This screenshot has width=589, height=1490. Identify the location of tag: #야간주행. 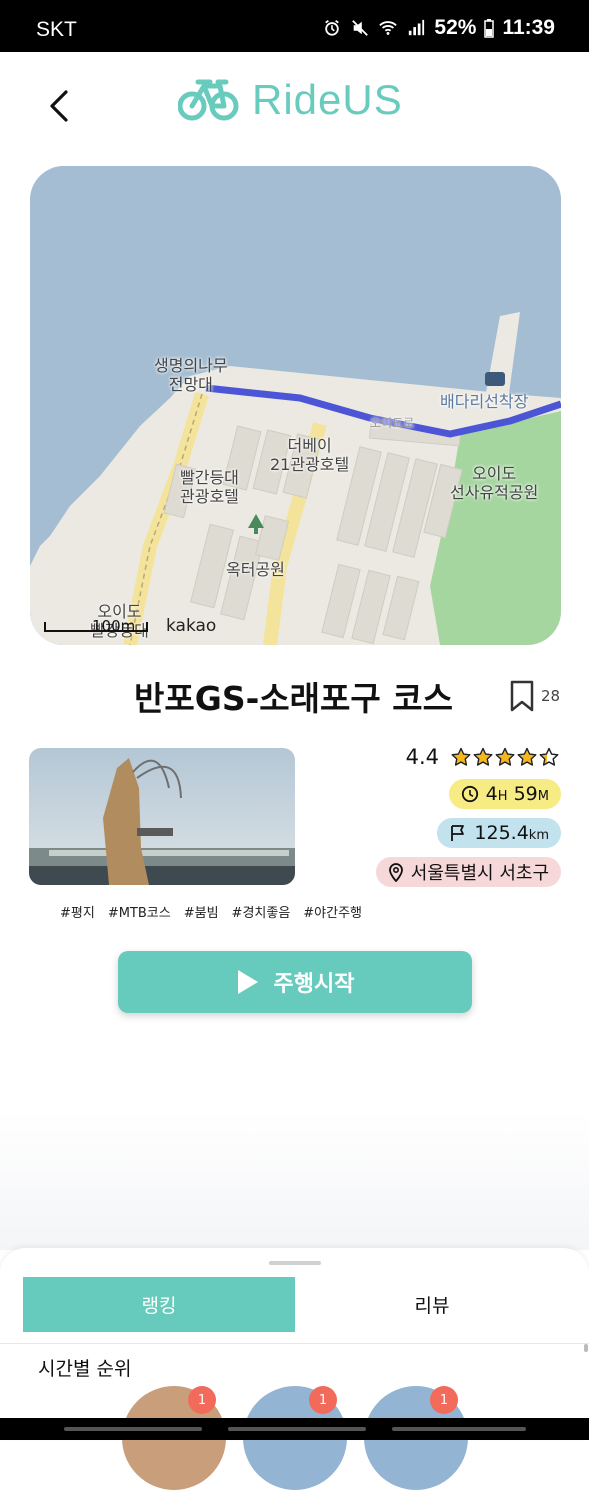
(333, 913).